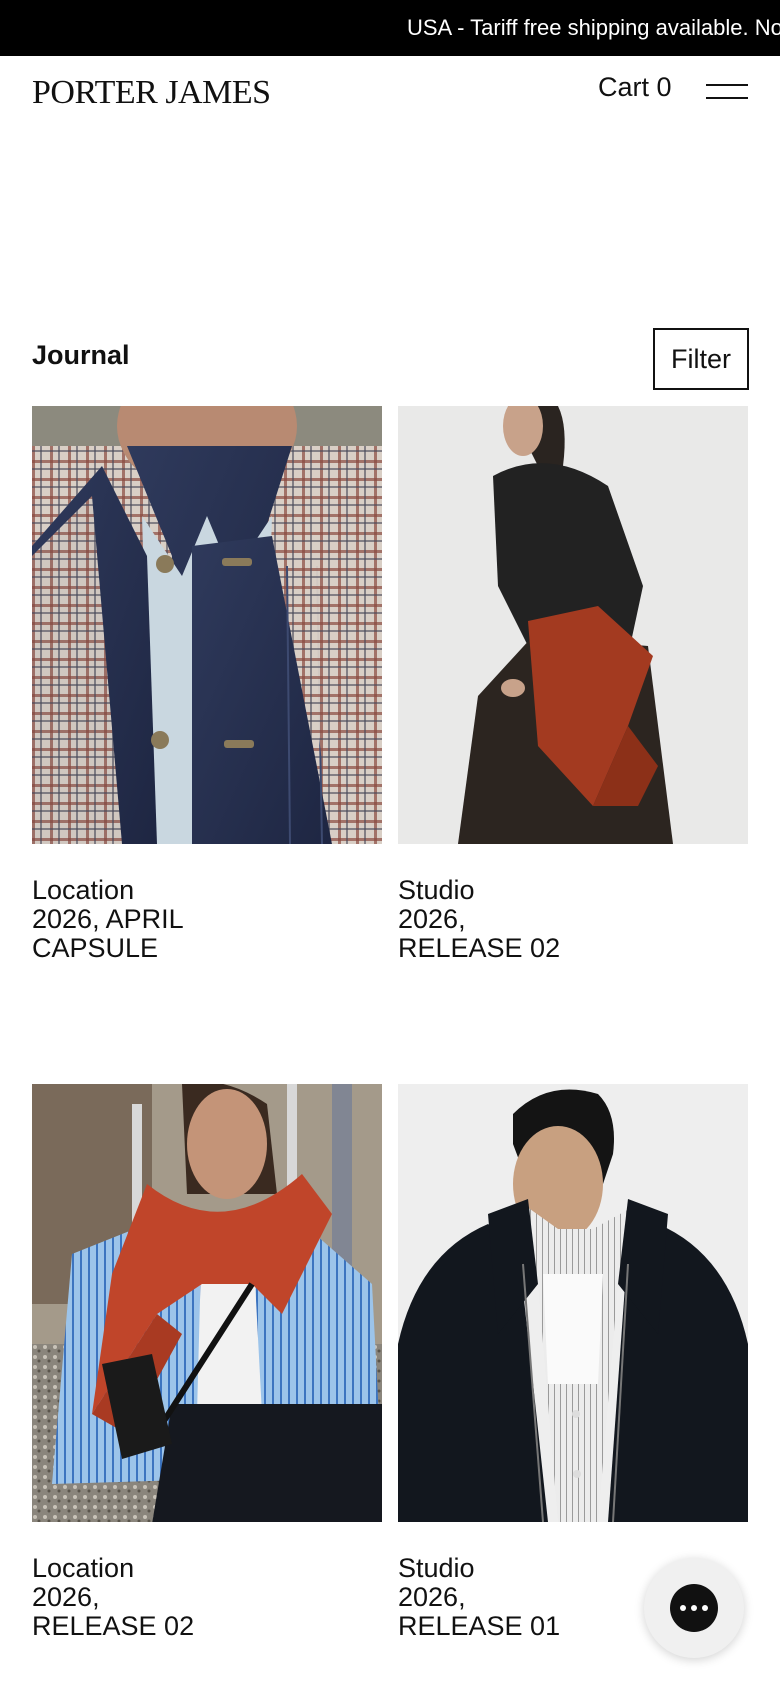  What do you see at coordinates (573, 919) in the screenshot?
I see `journal-card-meta: Studio 2026, RELEASE 02` at bounding box center [573, 919].